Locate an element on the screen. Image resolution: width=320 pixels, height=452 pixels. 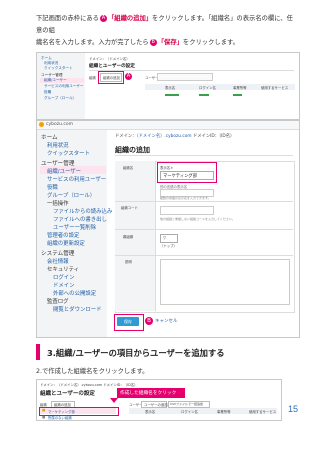
section-sub: 2.で作成した組織名をクリックします。 is located at coordinates (92, 371).